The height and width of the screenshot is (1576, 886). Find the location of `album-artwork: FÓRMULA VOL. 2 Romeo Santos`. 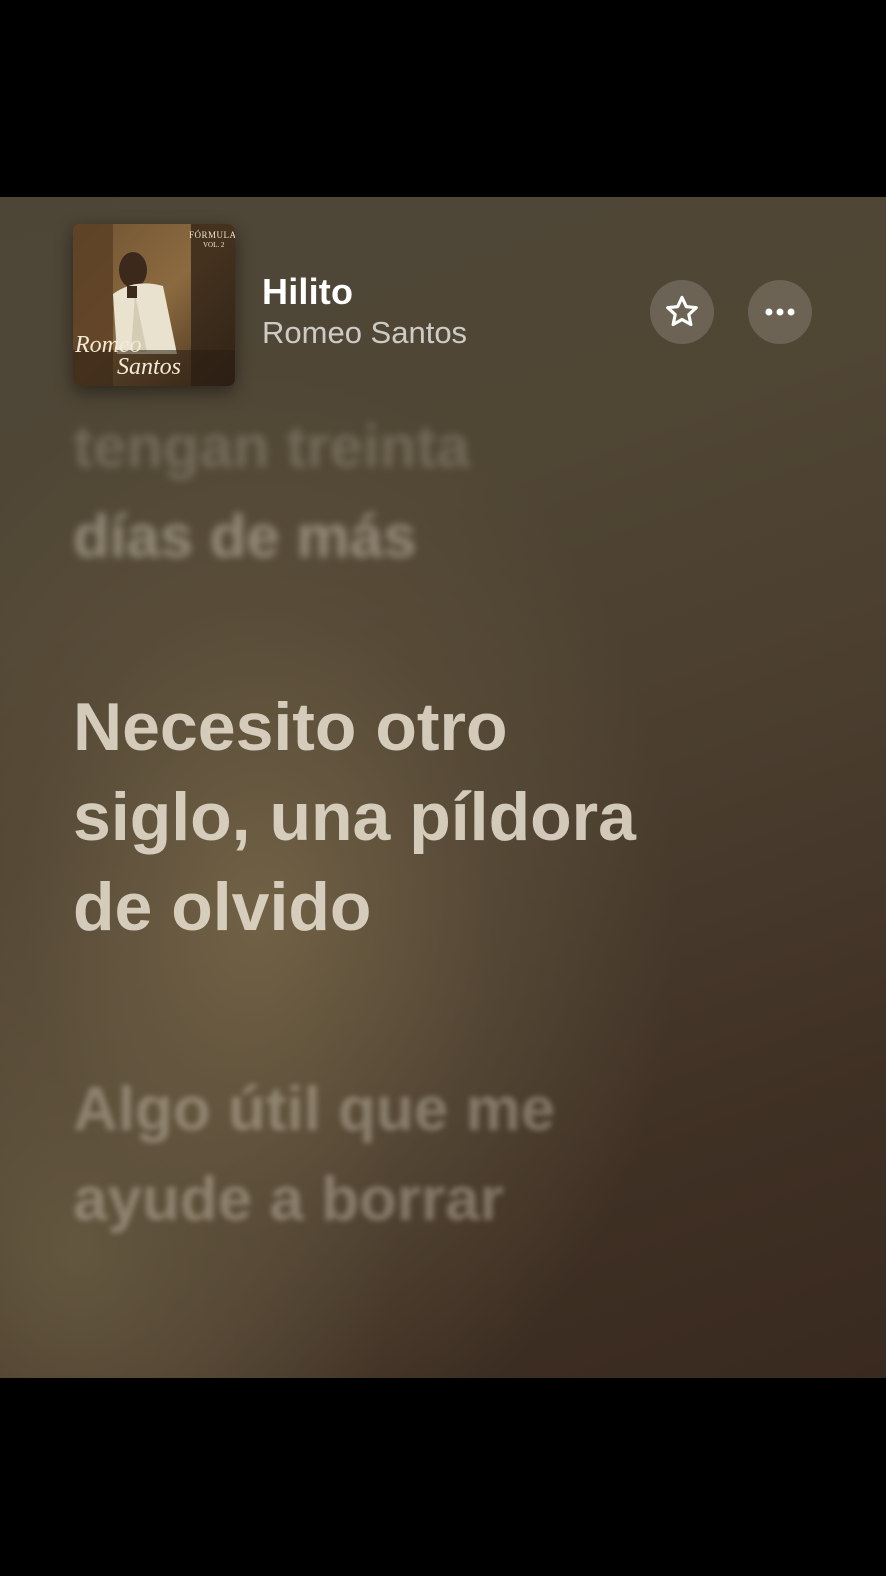

album-artwork: FÓRMULA VOL. 2 Romeo Santos is located at coordinates (154, 305).